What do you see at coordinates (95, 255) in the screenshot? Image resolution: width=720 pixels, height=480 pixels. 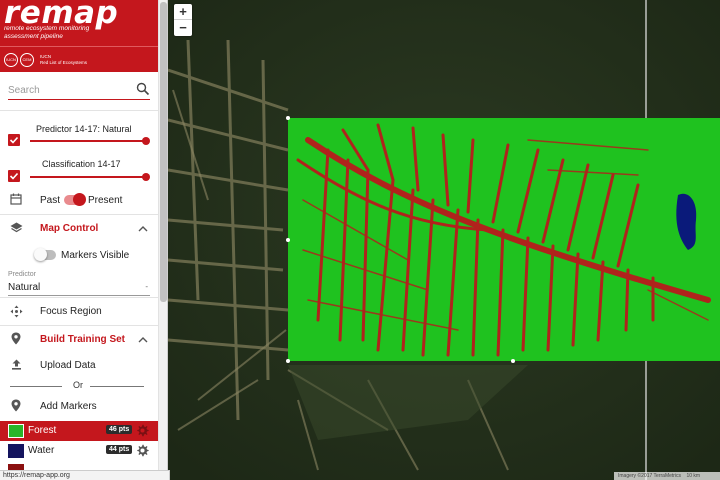 I see `markers-visible-label: Markers Visible` at bounding box center [95, 255].